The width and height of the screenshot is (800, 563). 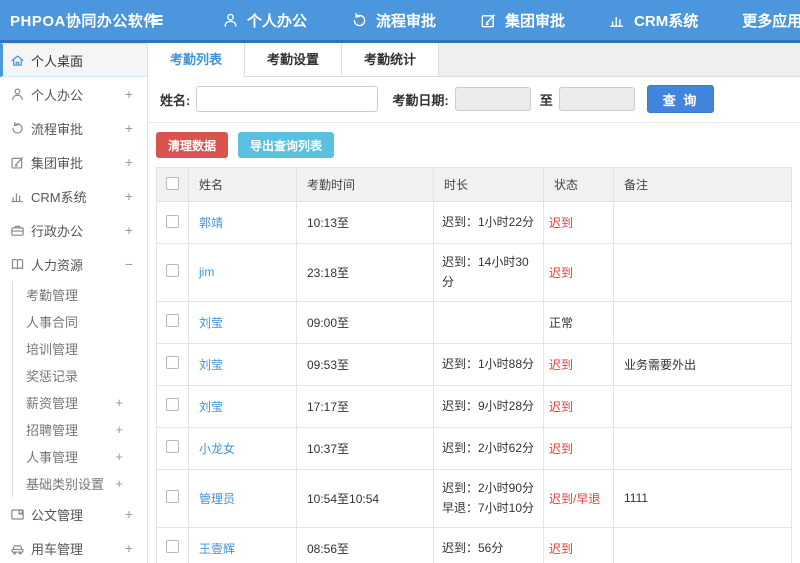 What do you see at coordinates (84, 21) in the screenshot?
I see `app-title: PHPOA协同办公软件` at bounding box center [84, 21].